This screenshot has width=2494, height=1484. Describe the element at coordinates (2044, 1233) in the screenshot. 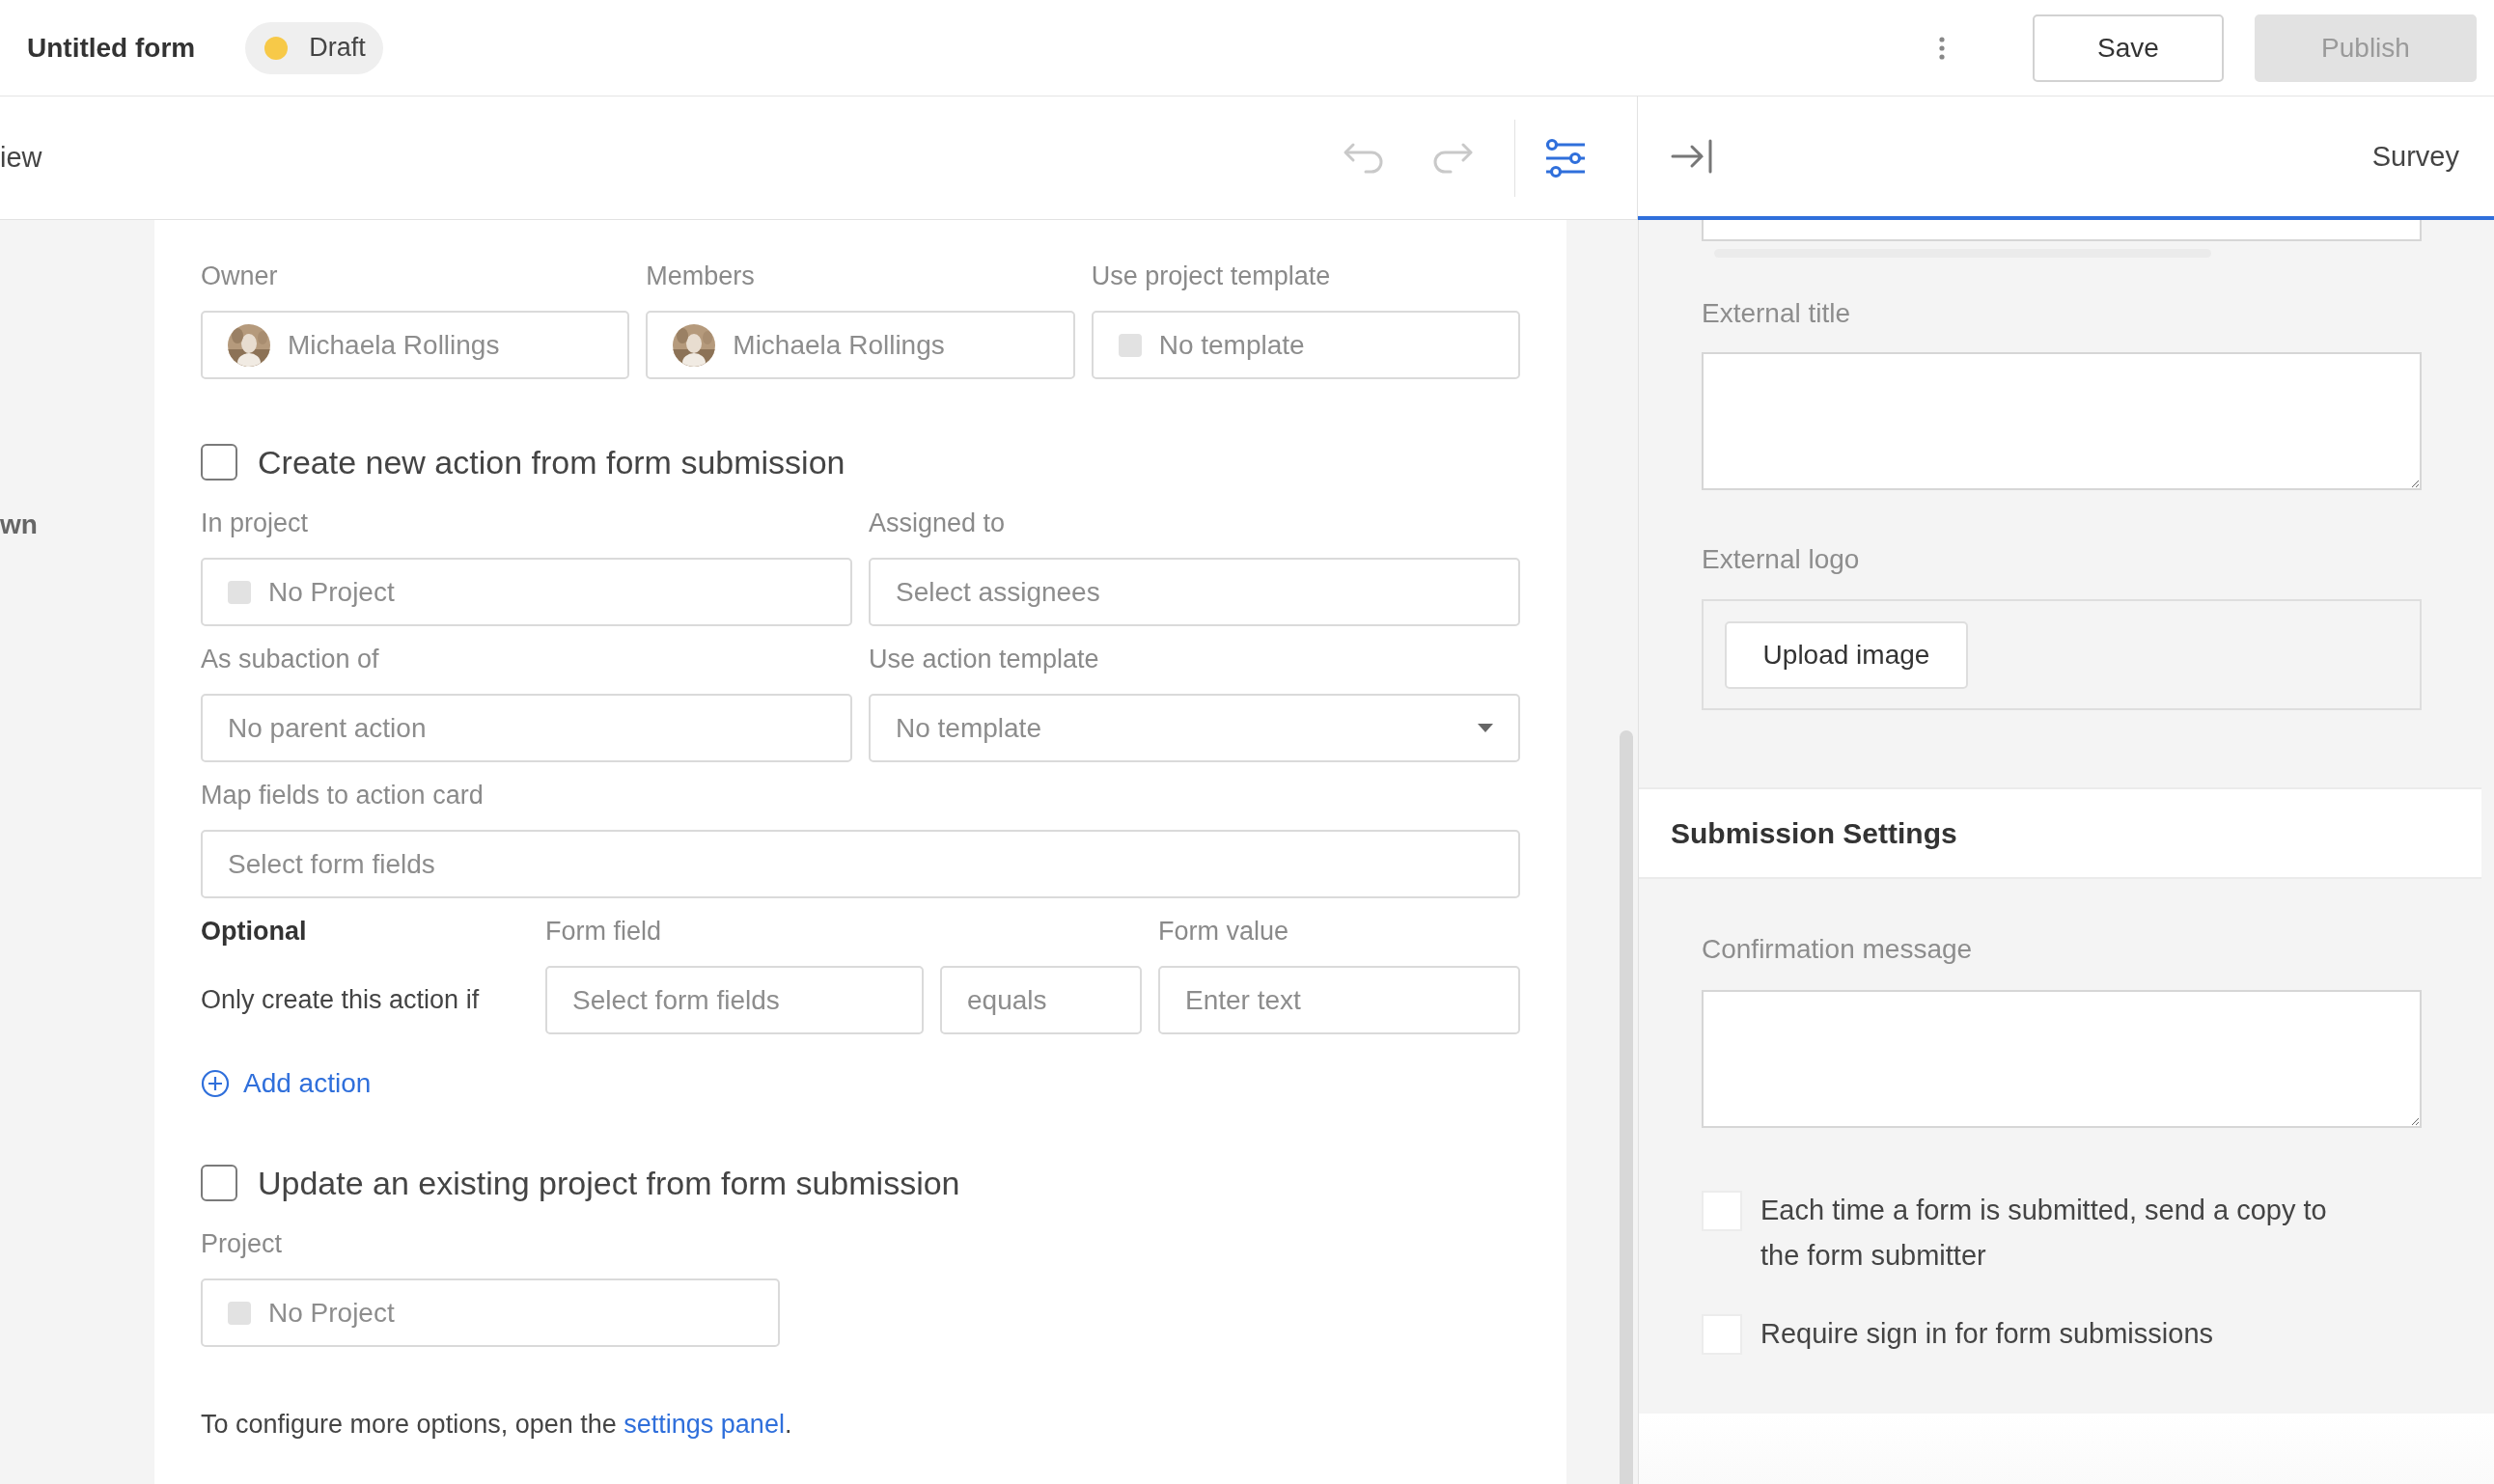

I see `checkbox-label: Each time a form is submitted, send a copy to the form submitter` at that location.